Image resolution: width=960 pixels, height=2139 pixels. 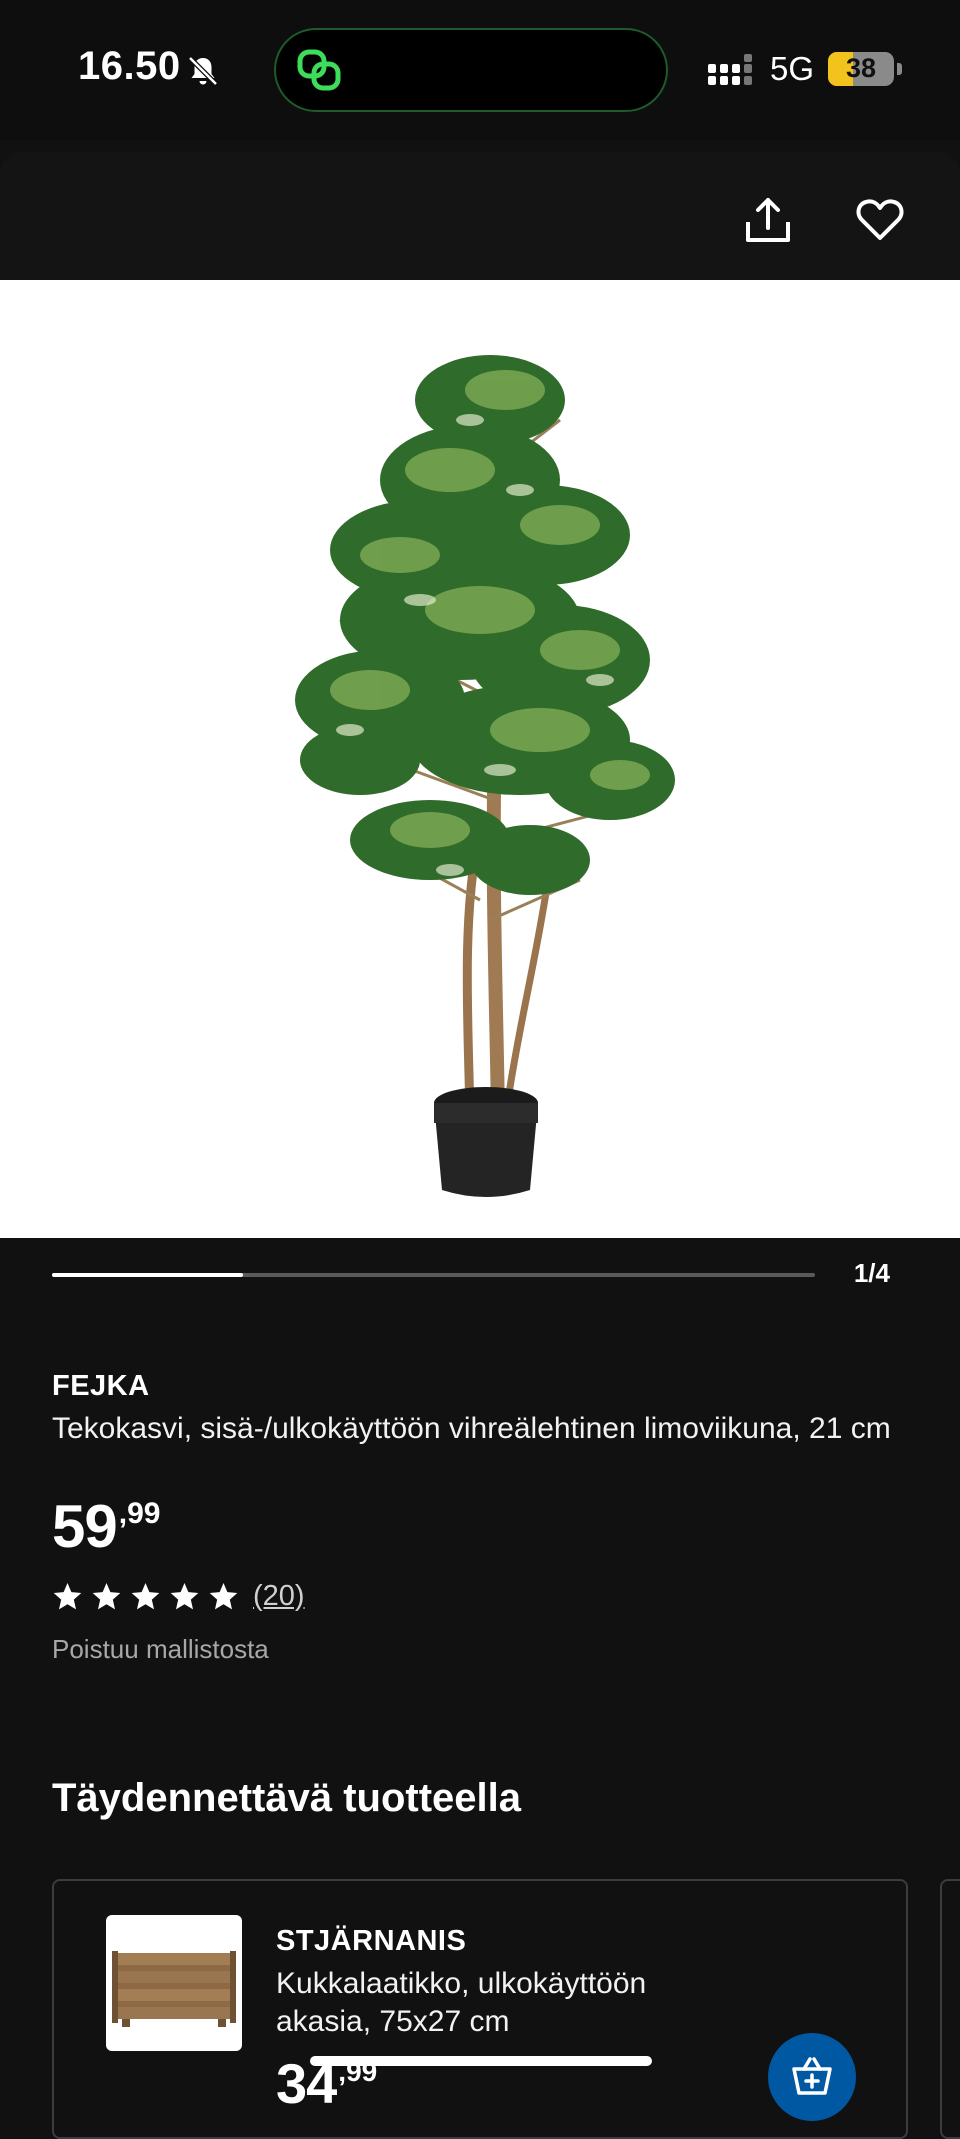 I want to click on dynamic-island, so click(x=471, y=70).